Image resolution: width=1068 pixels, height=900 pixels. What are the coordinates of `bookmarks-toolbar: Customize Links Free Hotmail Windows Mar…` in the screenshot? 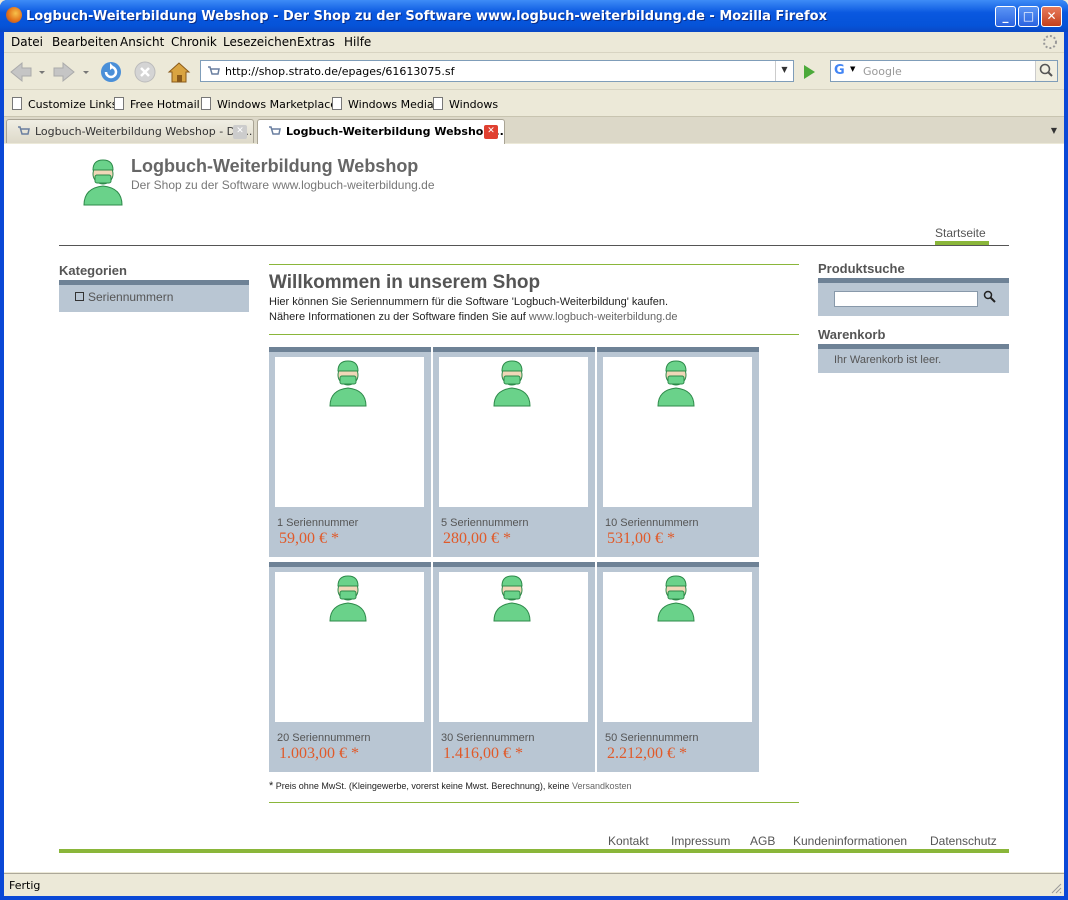 It's located at (534, 102).